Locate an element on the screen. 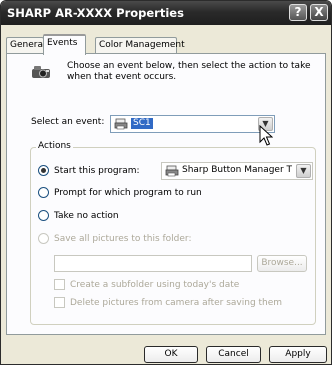  tab-general: General is located at coordinates (25, 45).